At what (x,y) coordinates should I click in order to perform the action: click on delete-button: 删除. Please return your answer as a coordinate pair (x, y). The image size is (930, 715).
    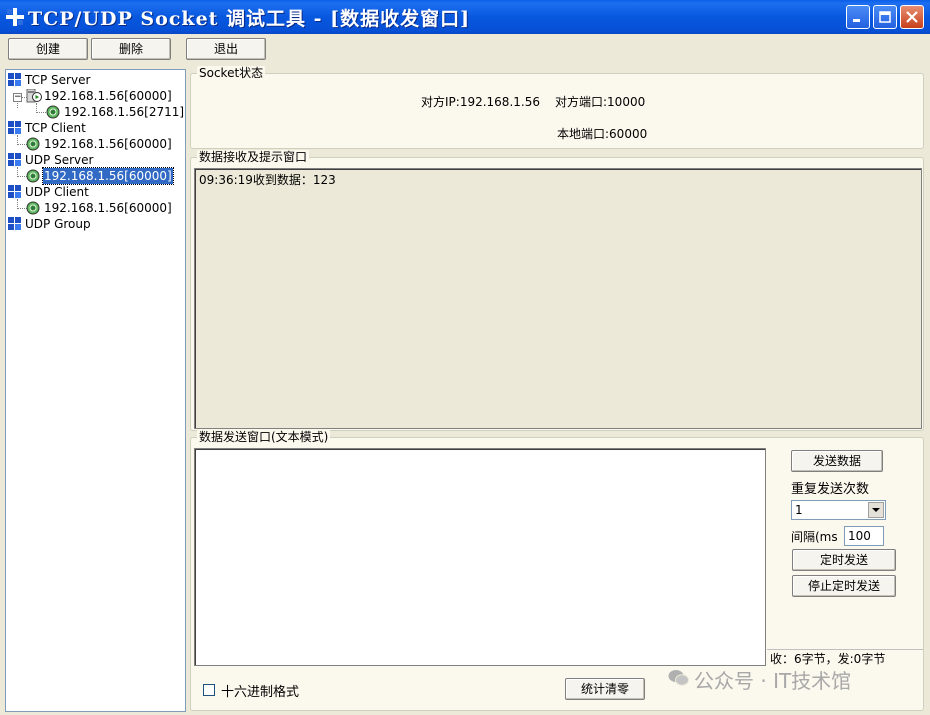
    Looking at the image, I should click on (131, 49).